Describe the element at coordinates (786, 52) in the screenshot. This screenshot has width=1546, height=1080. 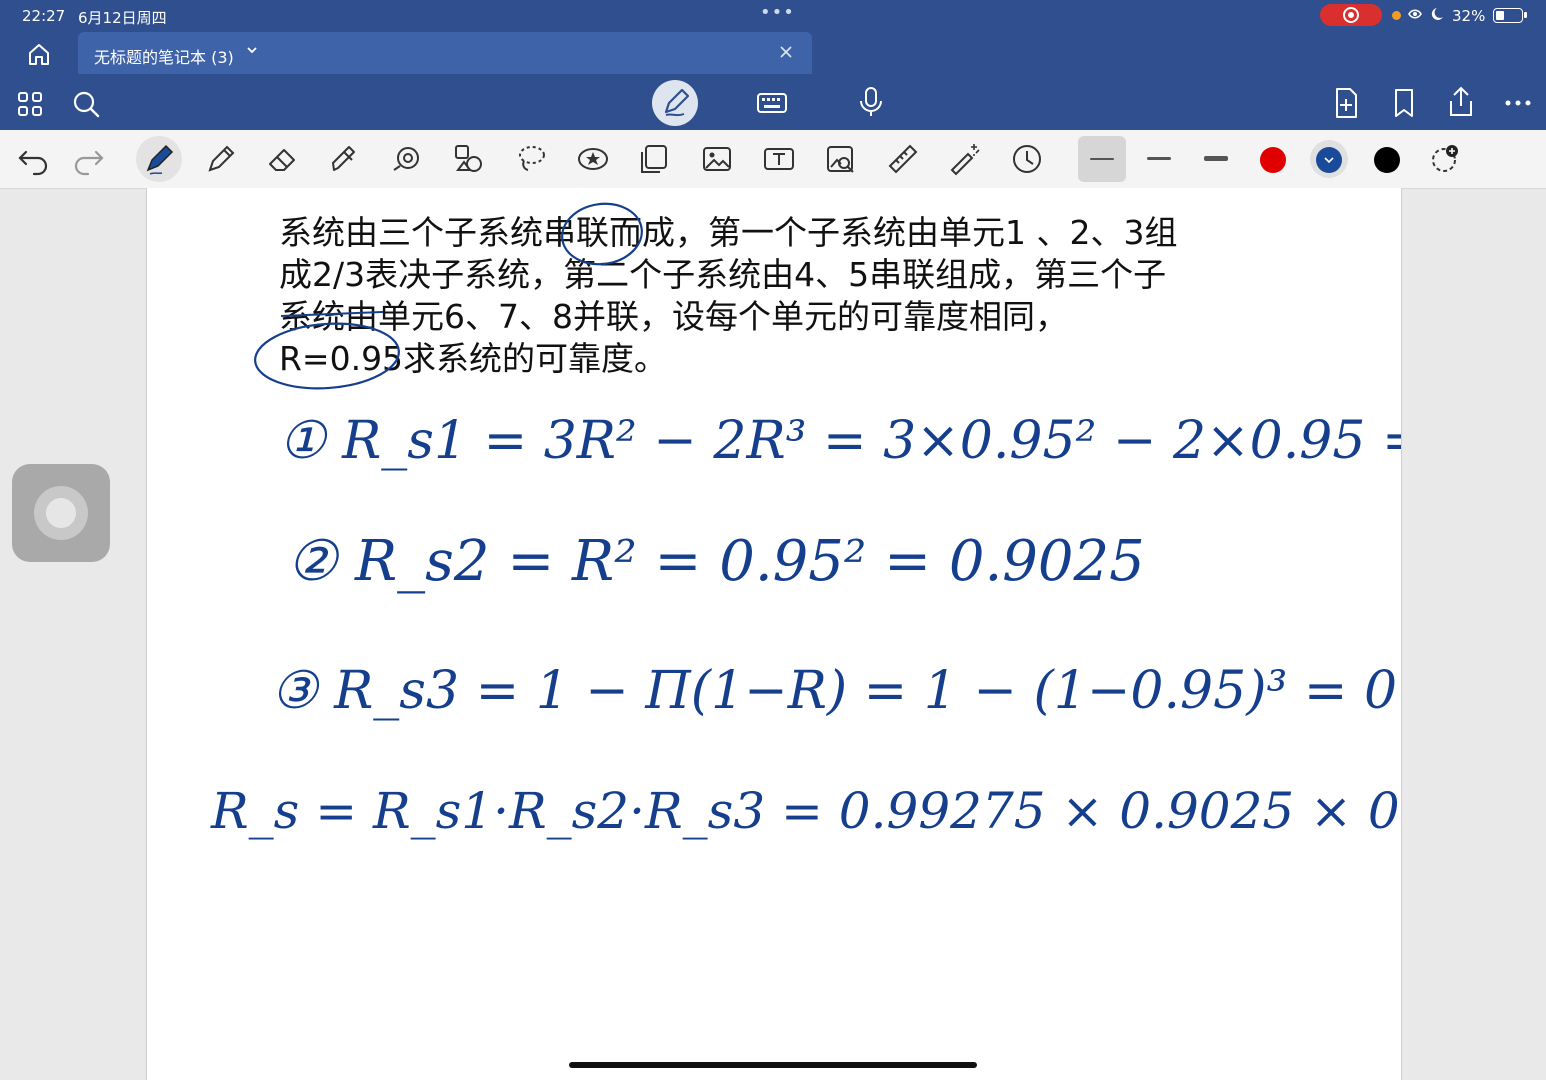
I see `close-tab-icon` at that location.